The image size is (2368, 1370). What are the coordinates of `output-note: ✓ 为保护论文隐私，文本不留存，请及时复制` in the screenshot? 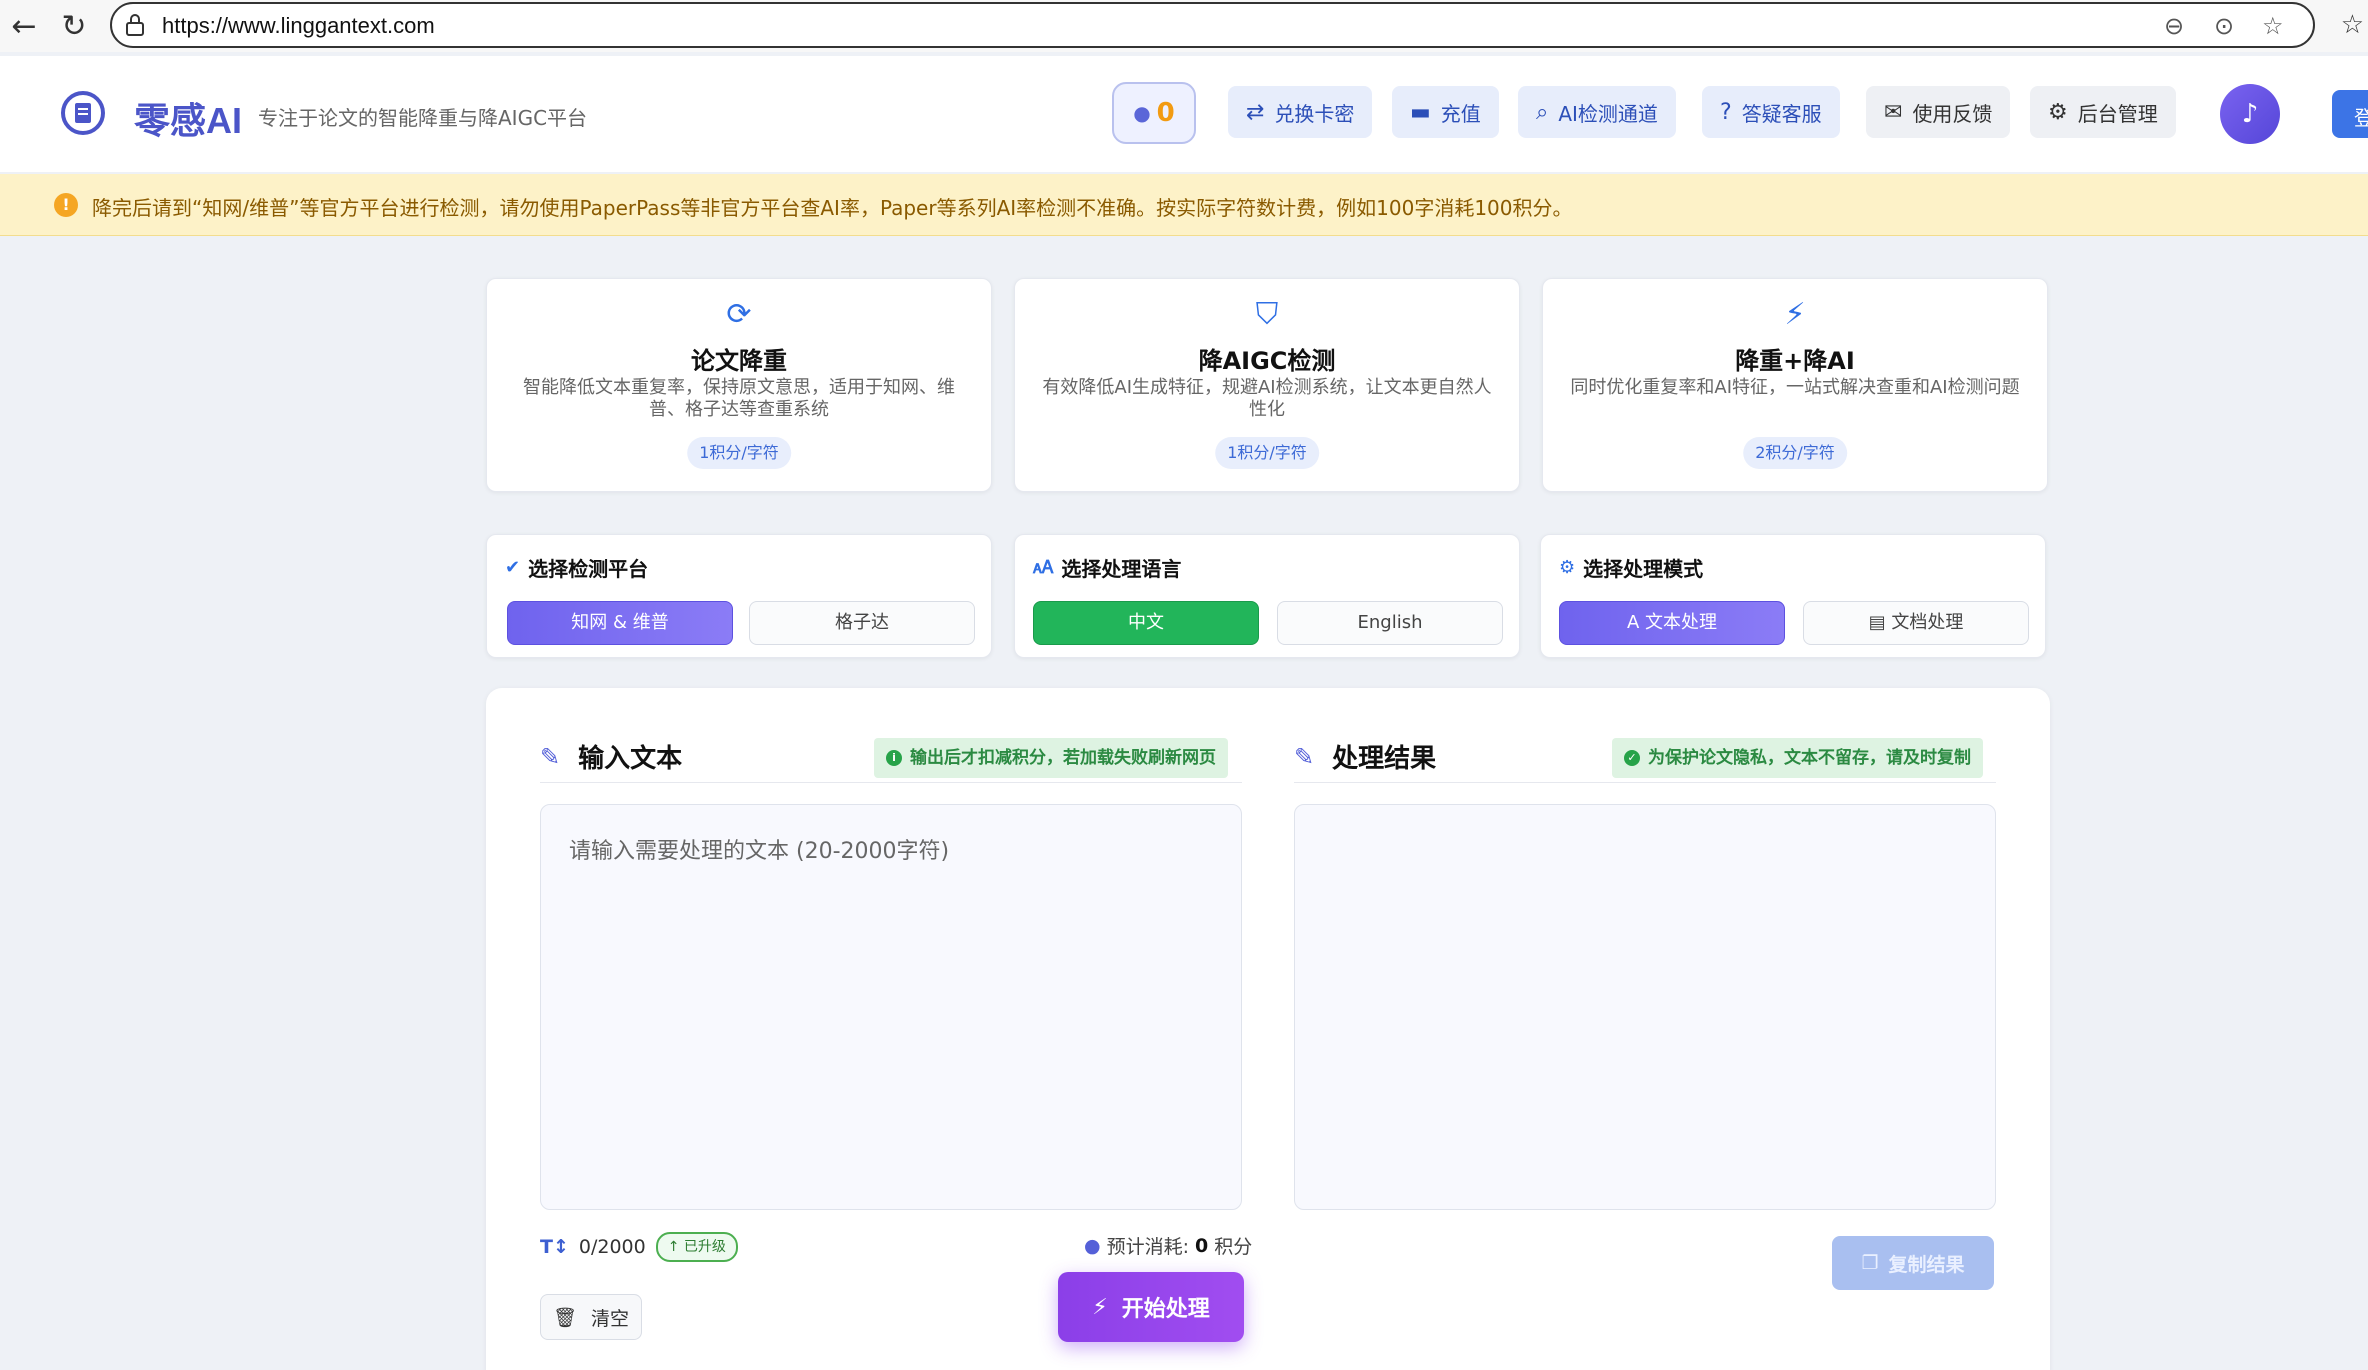 It's located at (1797, 758).